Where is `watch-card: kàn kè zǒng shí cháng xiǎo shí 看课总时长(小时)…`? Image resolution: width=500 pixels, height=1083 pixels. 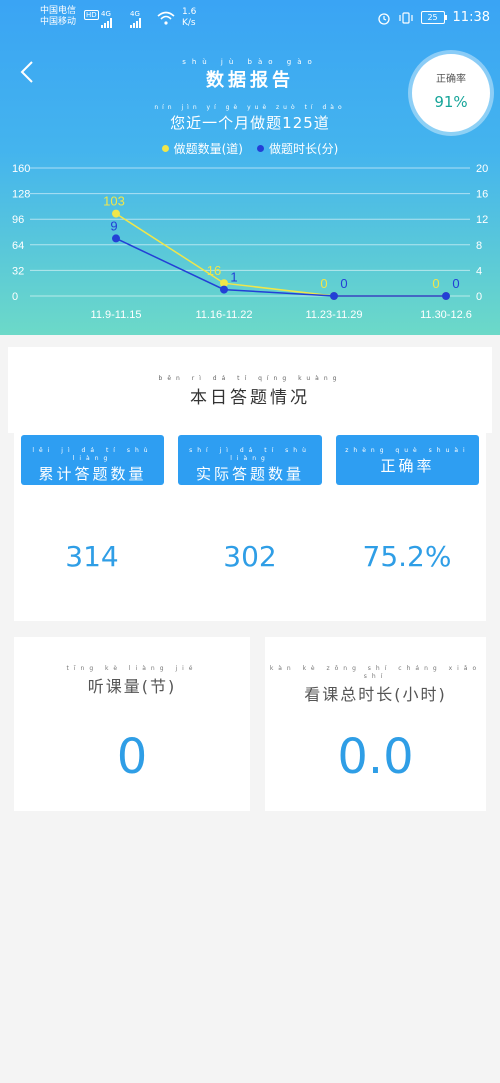
watch-card: kàn kè zǒng shí cháng xiǎo shí 看课总时长(小时)… is located at coordinates (375, 724).